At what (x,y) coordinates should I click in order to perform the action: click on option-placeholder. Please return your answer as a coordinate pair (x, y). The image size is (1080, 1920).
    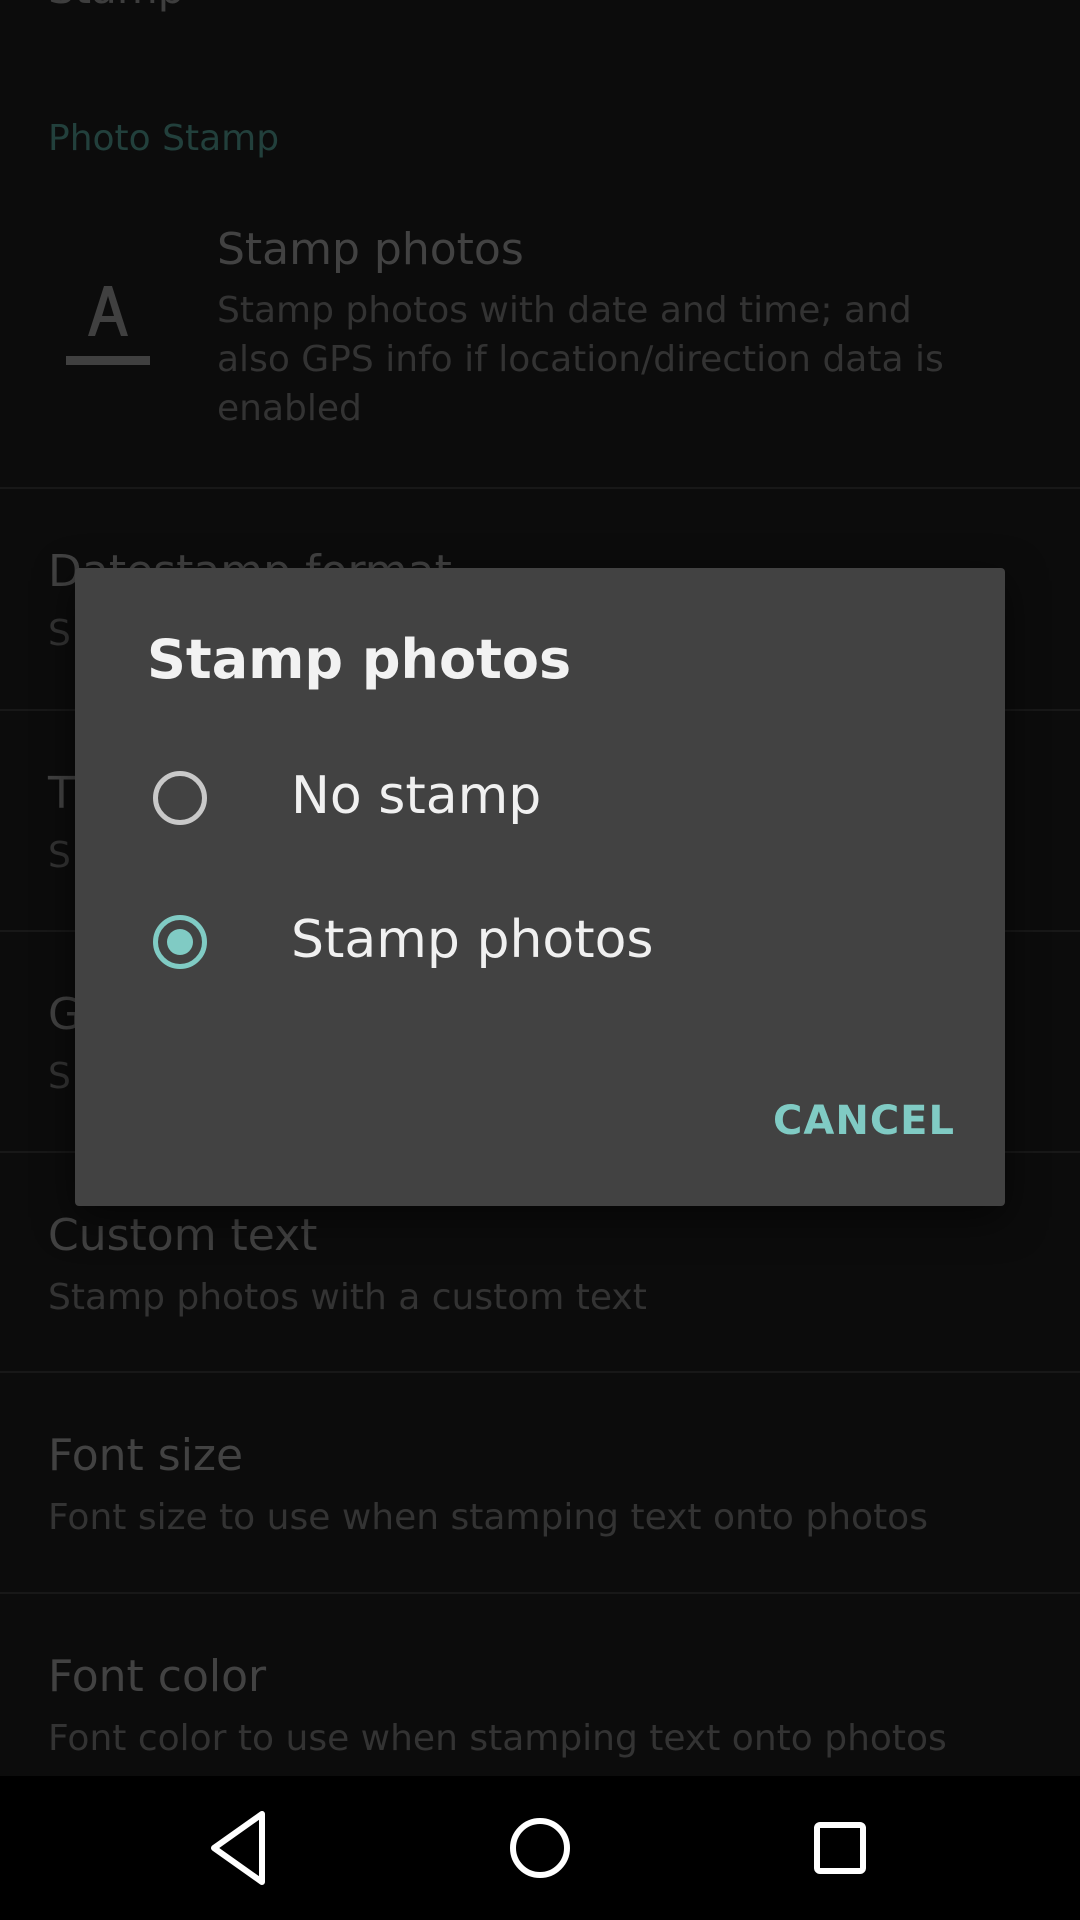
    Looking at the image, I should click on (540, 1367).